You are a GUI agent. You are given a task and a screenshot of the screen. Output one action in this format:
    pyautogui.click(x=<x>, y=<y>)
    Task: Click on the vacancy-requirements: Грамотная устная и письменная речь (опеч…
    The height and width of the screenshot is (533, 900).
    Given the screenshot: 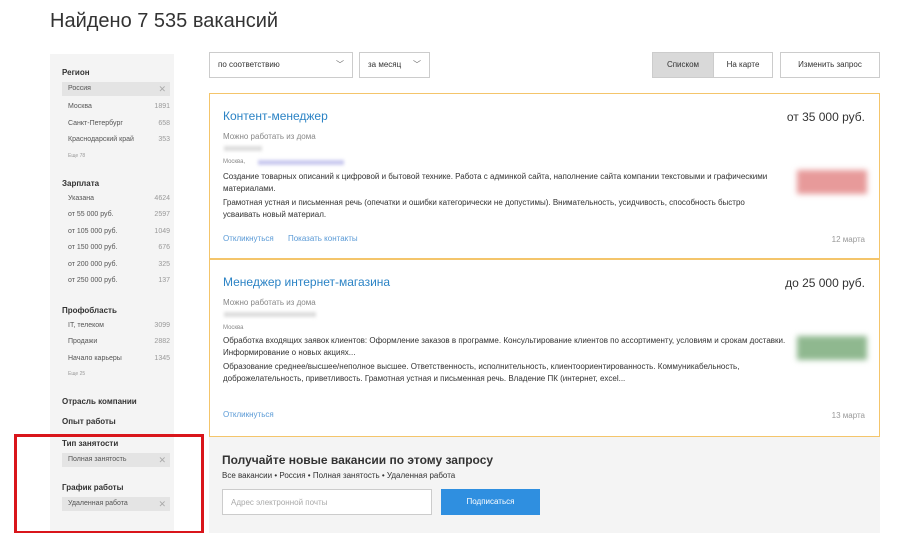 What is the action you would take?
    pyautogui.click(x=484, y=208)
    